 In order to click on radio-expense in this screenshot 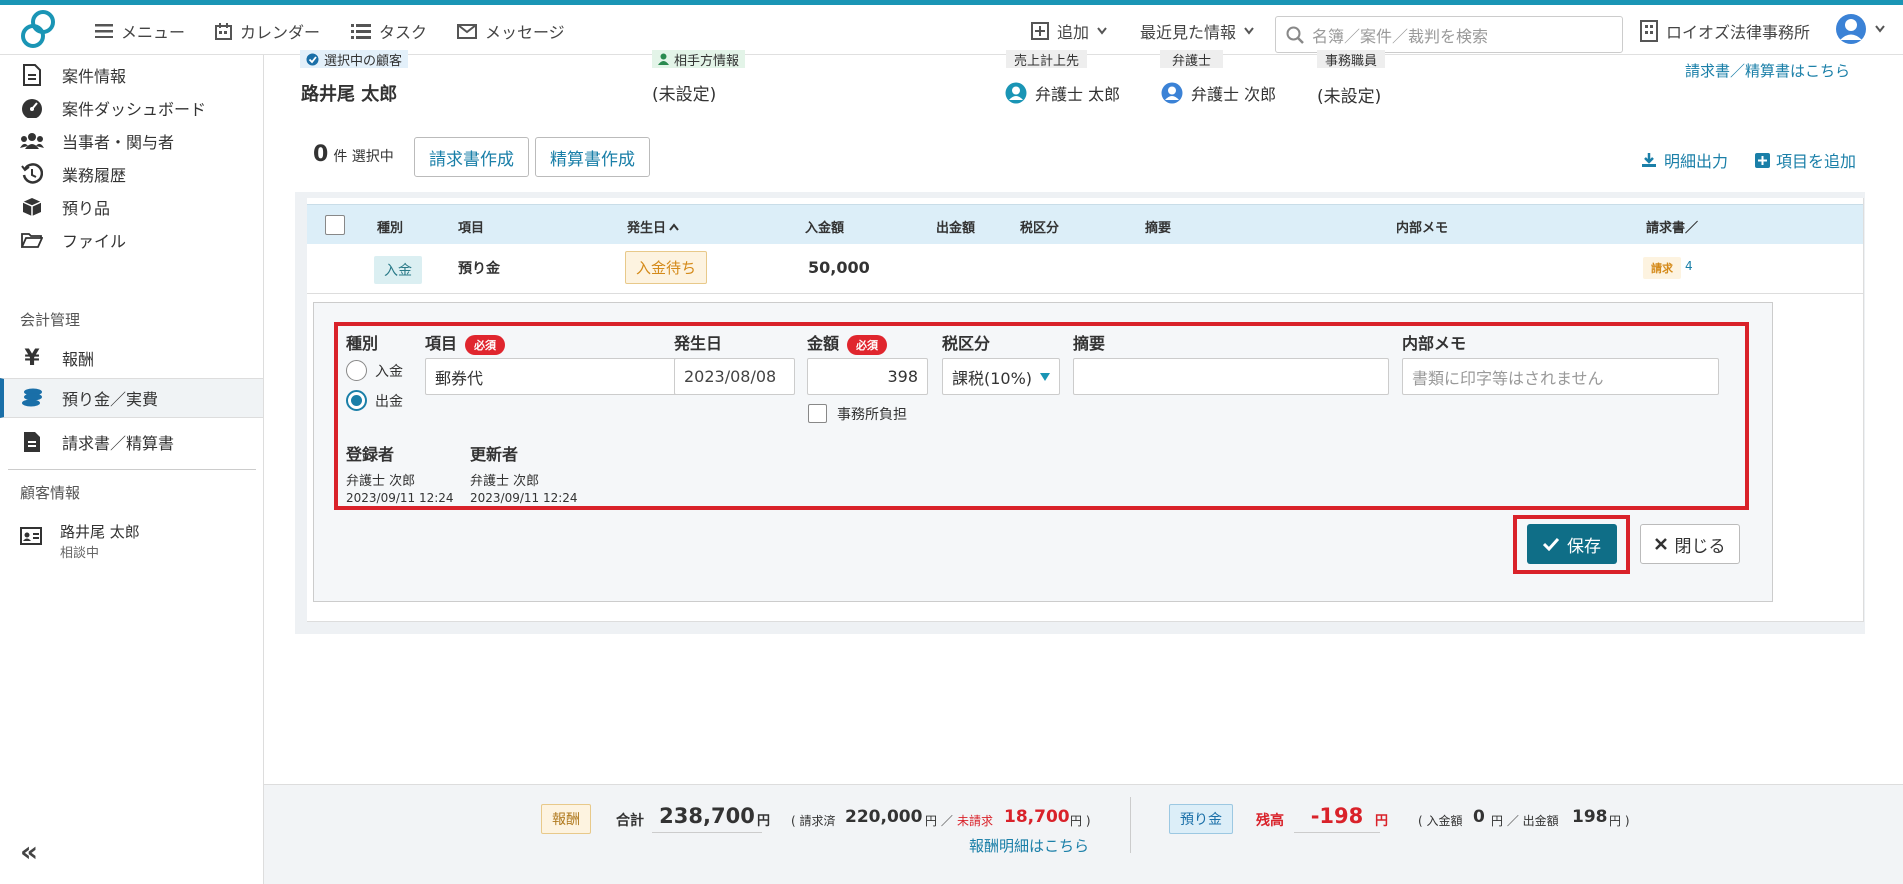, I will do `click(356, 400)`.